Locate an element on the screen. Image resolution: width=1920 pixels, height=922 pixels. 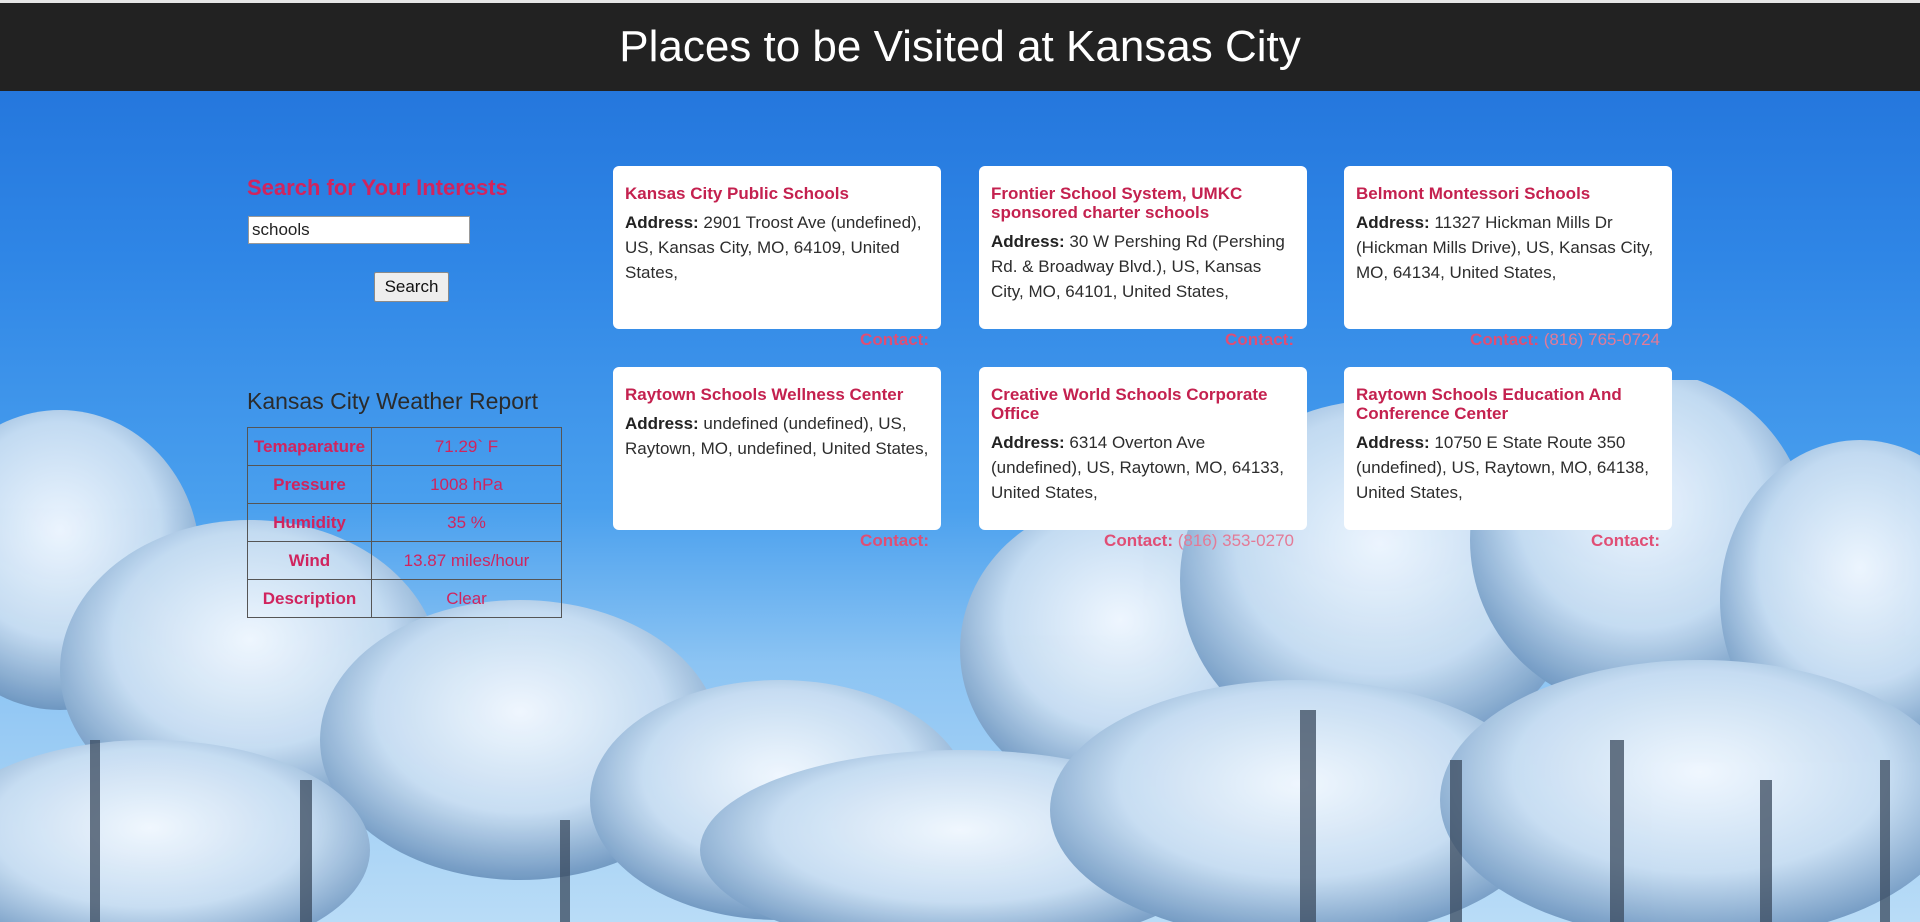
place-name: Creative World Schools Corporate Office is located at coordinates (1129, 404).